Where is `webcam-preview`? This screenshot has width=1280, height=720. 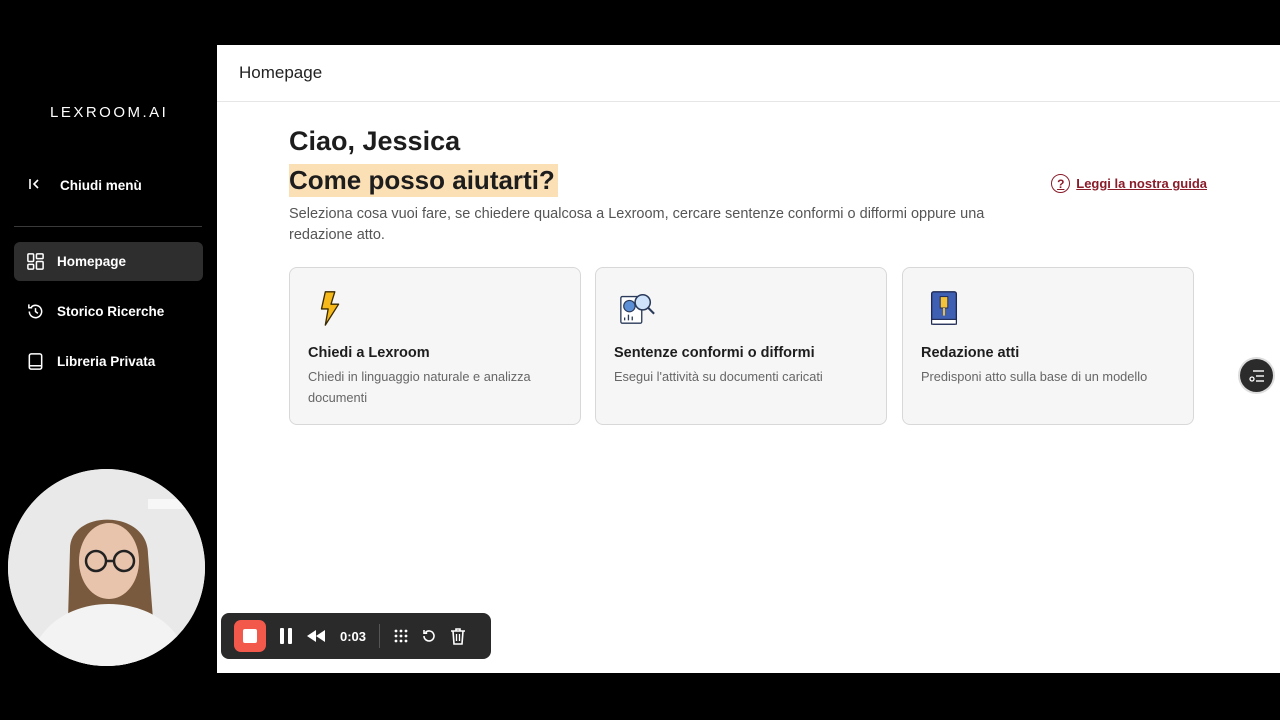
webcam-preview is located at coordinates (106, 567).